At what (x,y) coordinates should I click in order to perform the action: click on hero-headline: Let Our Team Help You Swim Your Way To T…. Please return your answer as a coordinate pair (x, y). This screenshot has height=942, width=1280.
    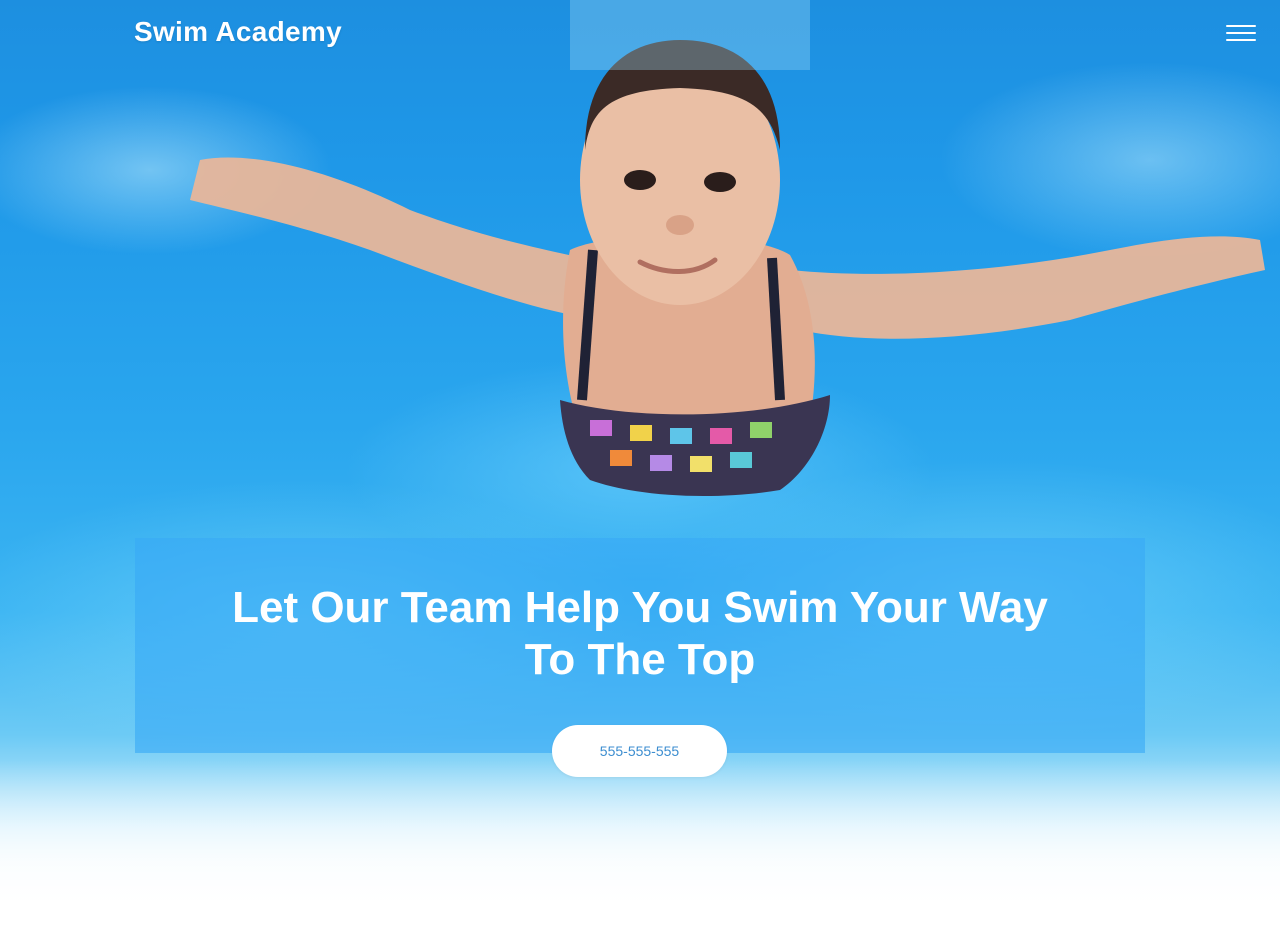
    Looking at the image, I should click on (640, 633).